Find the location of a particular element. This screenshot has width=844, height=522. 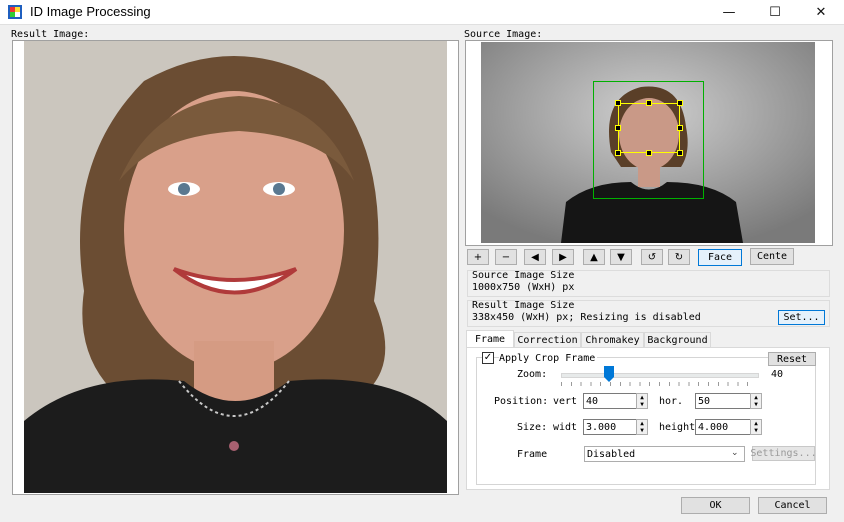

hor-spinner: ▲ ▼ is located at coordinates (756, 401).